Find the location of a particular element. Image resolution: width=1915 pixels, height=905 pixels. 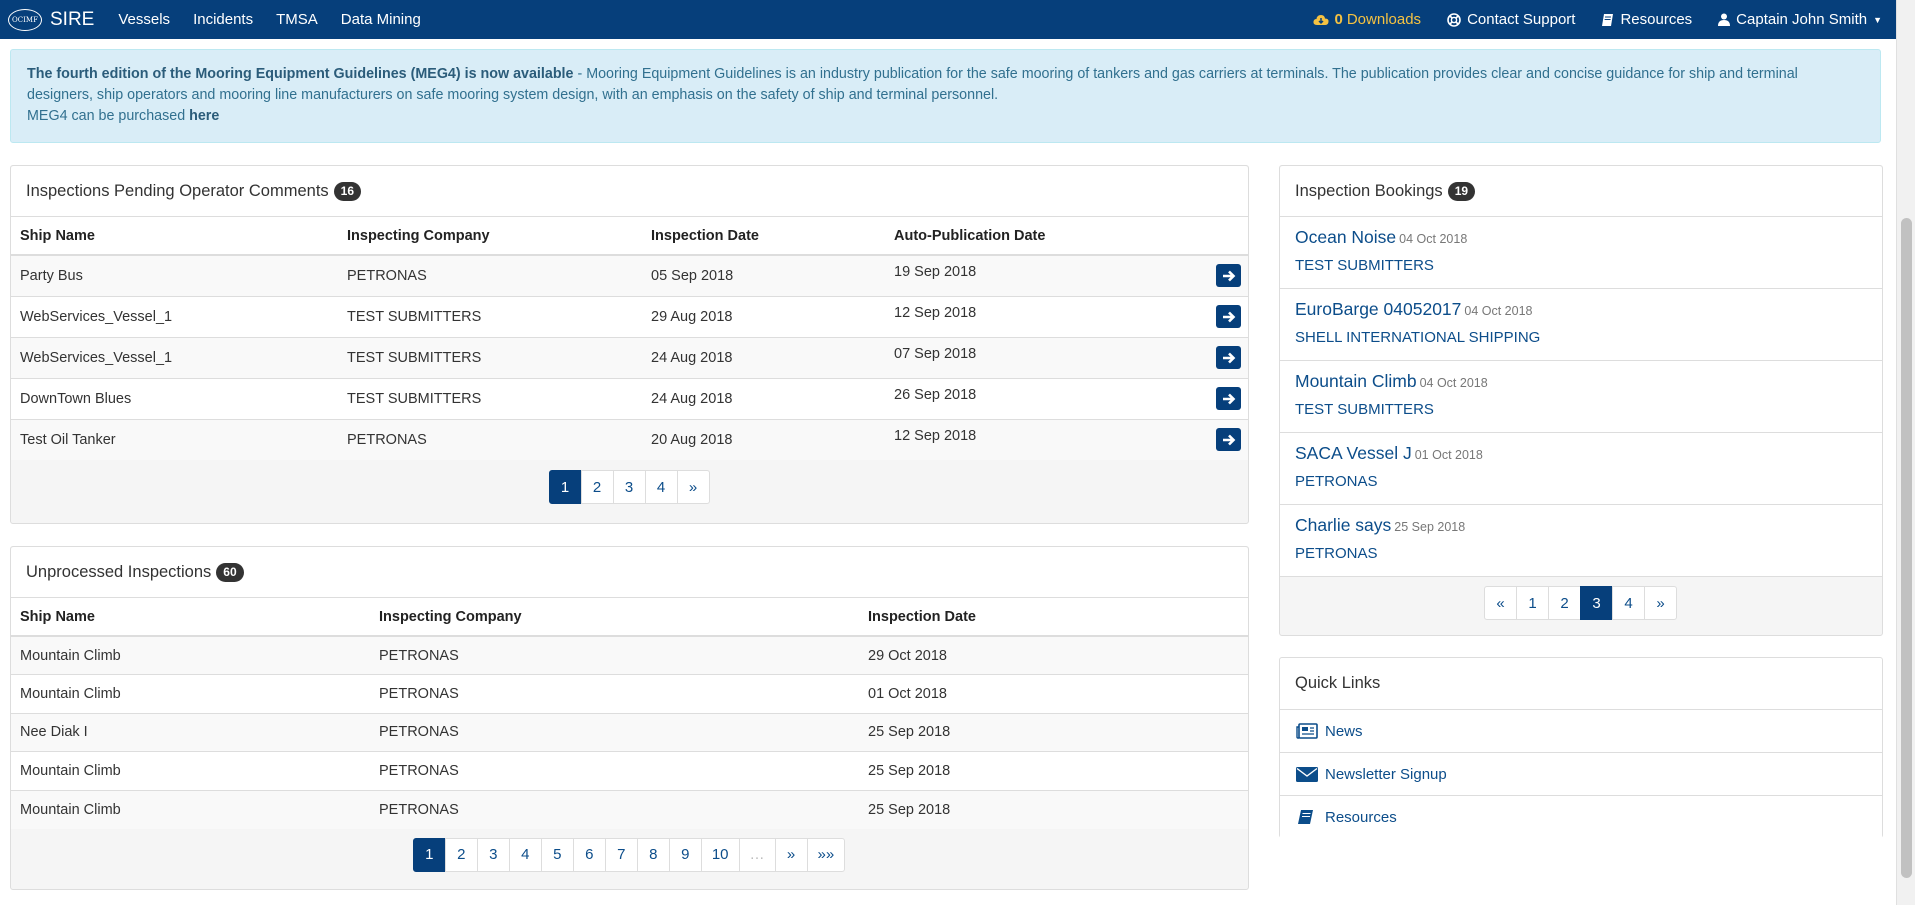

table-row: Nee Diak I PETRONAS 25 Sep 2018 is located at coordinates (629, 732).